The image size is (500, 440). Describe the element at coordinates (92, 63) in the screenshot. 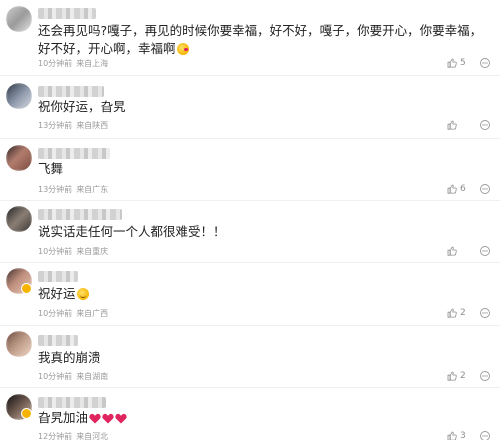

I see `comment-location: 来自上海` at that location.